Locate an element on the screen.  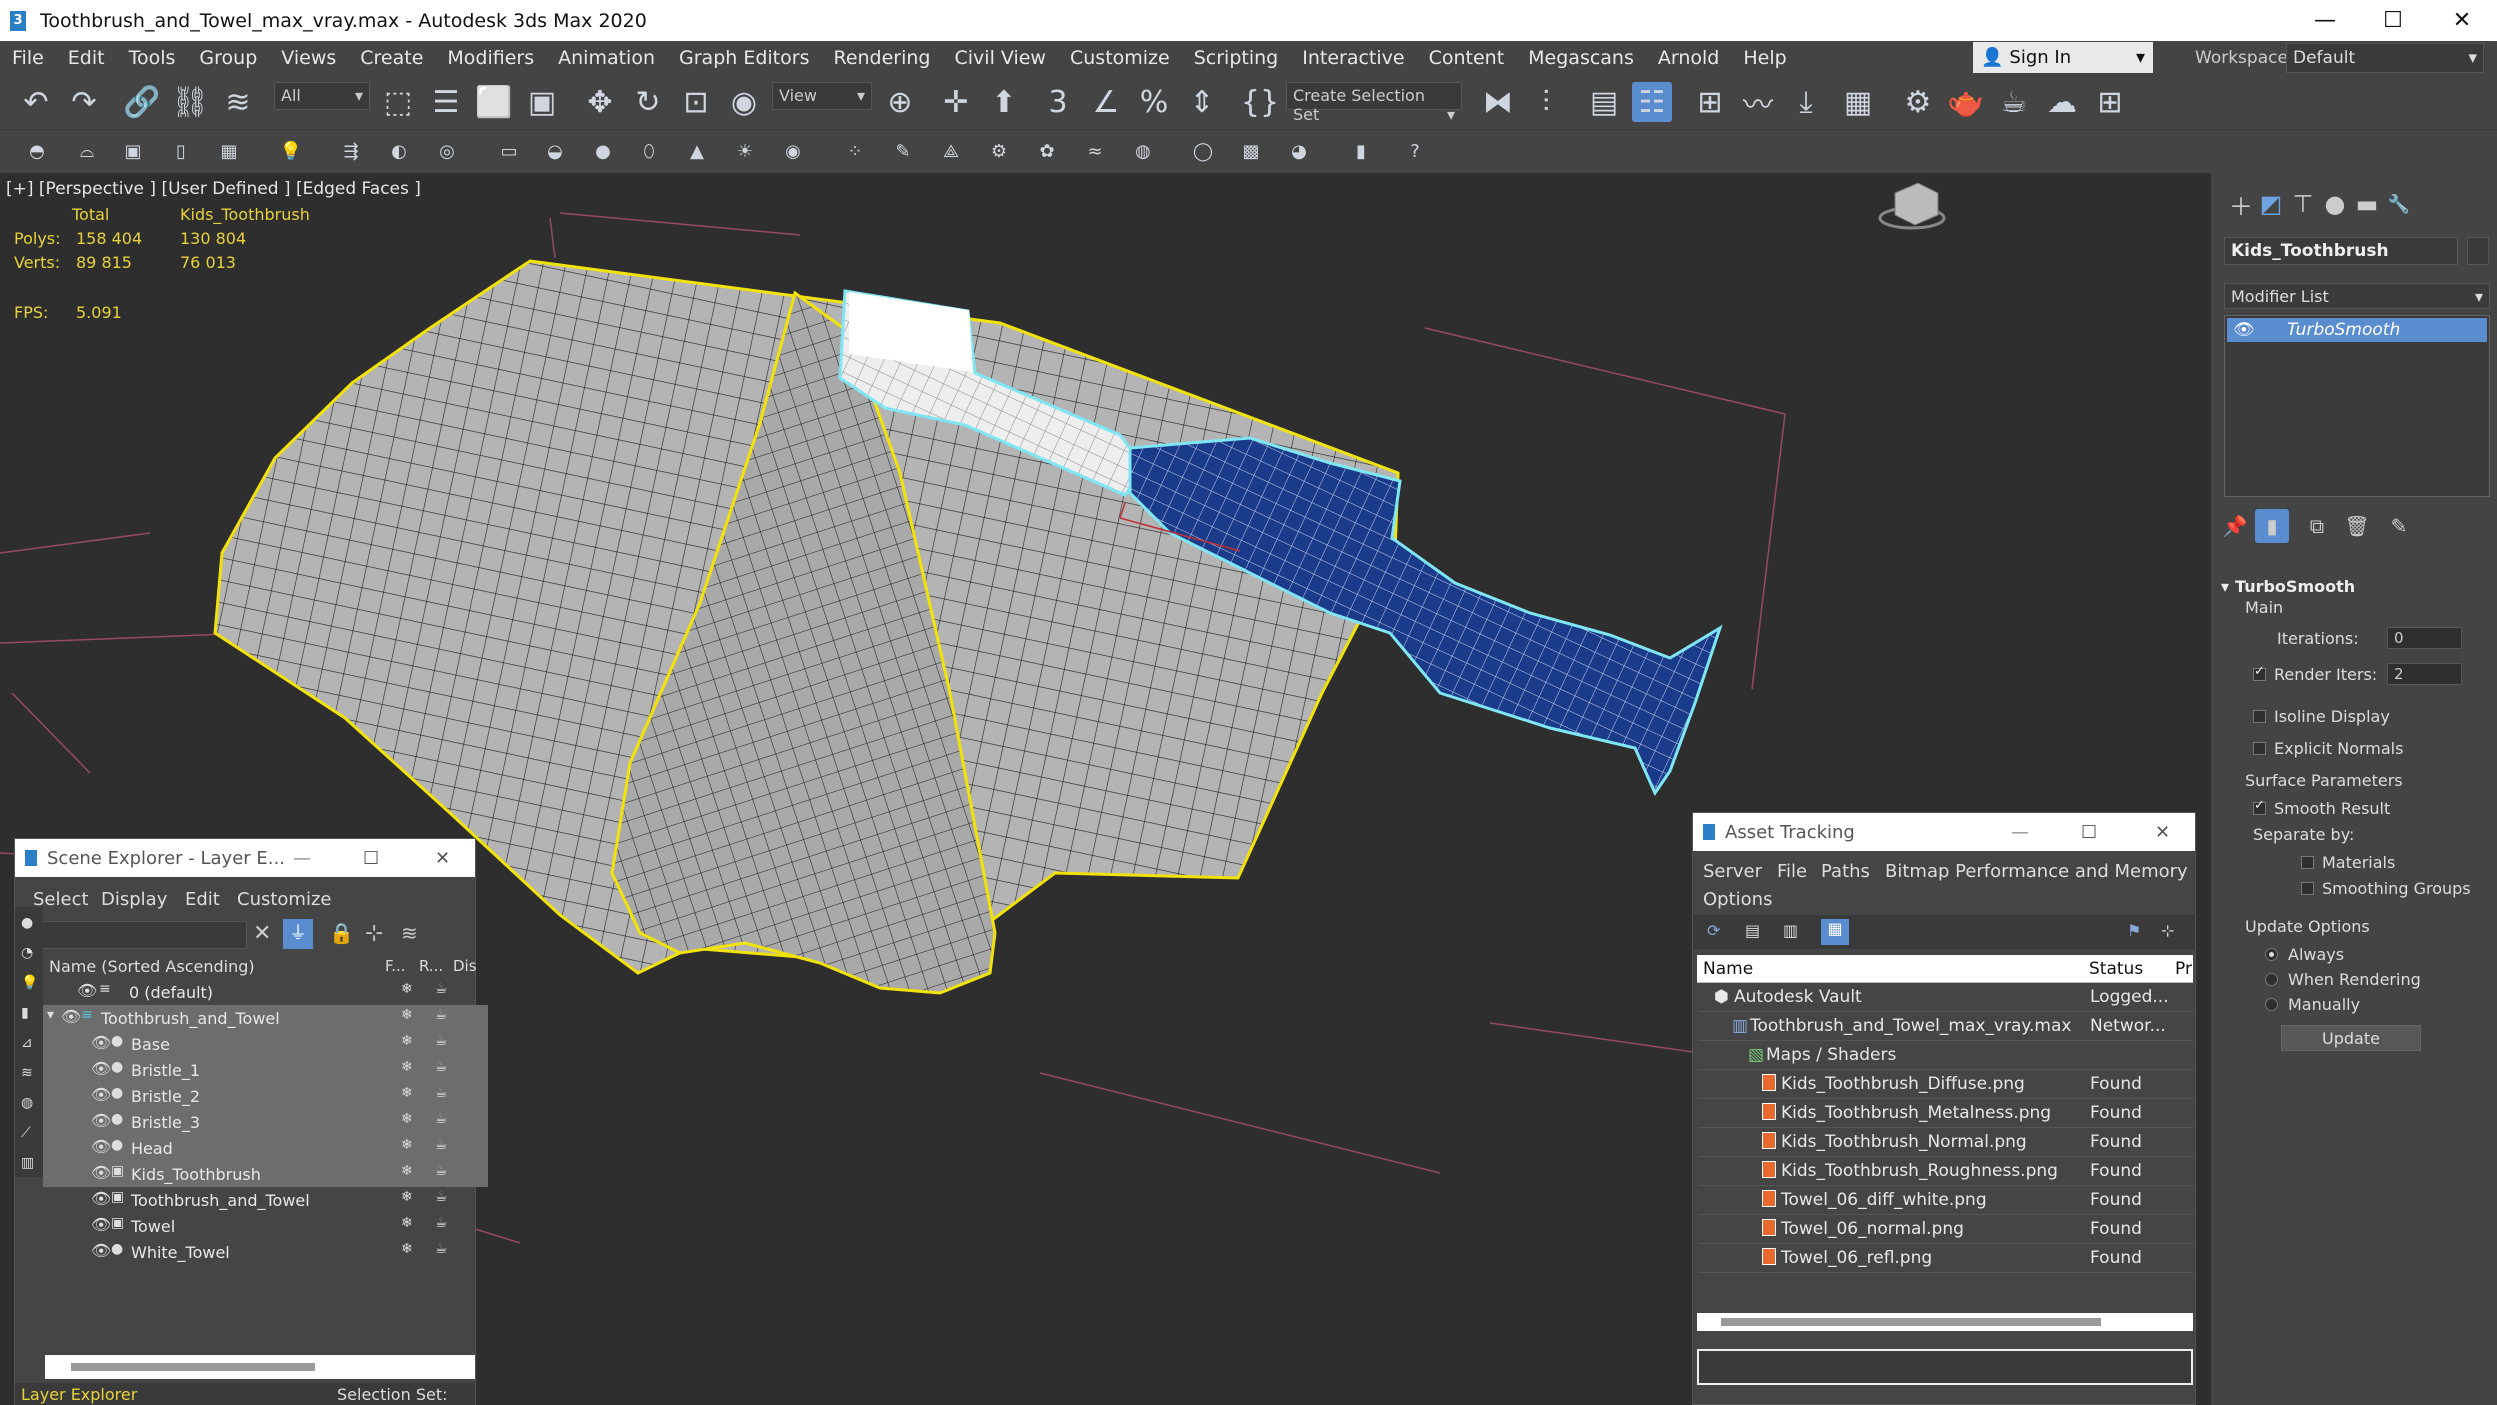
material-icon: ▩ is located at coordinates (1251, 151).